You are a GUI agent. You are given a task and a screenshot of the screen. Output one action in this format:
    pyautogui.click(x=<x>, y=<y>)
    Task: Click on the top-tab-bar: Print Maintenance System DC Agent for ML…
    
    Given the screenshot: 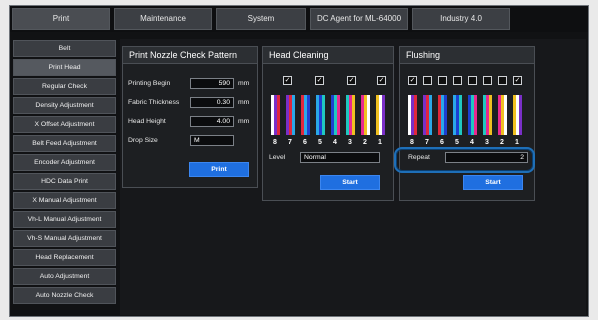 What is the action you would take?
    pyautogui.click(x=299, y=19)
    